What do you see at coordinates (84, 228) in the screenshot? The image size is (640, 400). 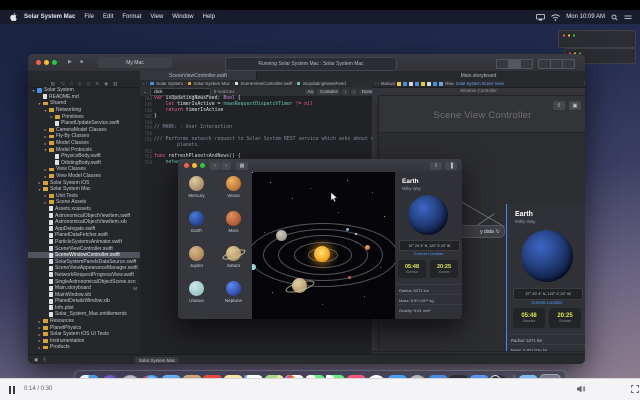 I see `navigator-item: AppDelegate.swift` at bounding box center [84, 228].